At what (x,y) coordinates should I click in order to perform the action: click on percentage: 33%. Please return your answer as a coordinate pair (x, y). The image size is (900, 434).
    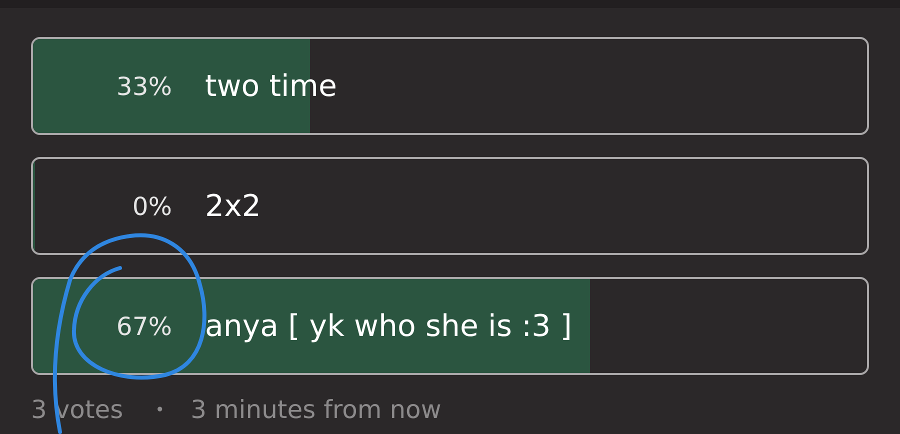
    Looking at the image, I should click on (143, 86).